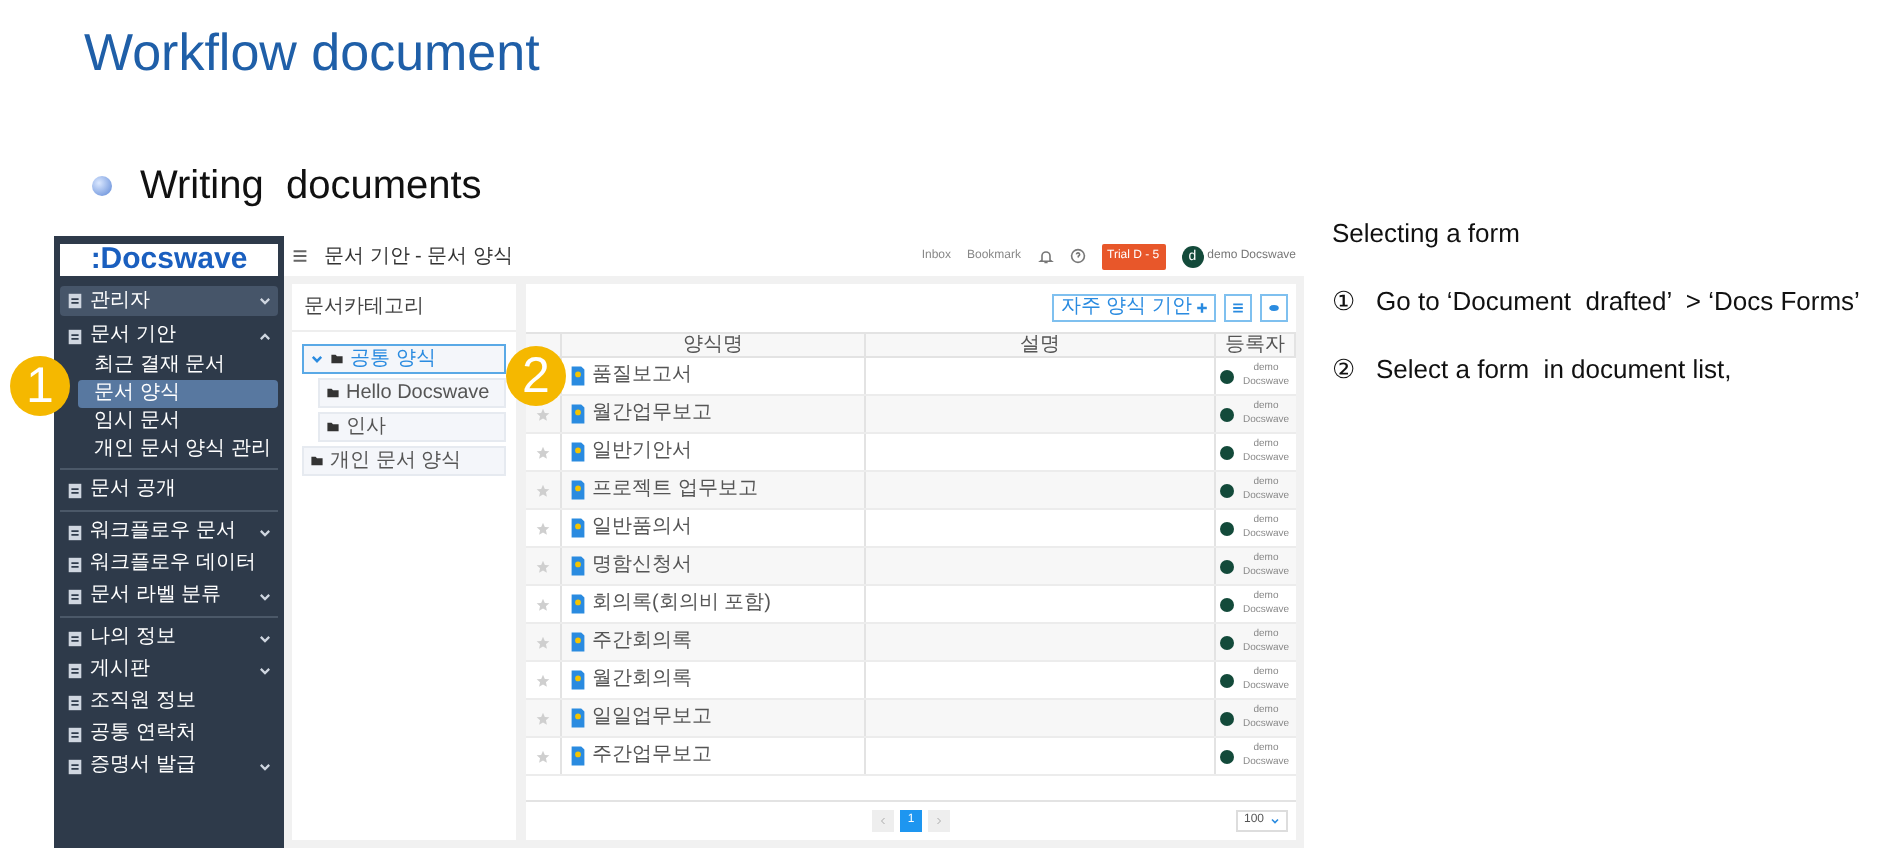 The image size is (1880, 862). What do you see at coordinates (652, 756) in the screenshot?
I see `form-name: 주간업무보고` at bounding box center [652, 756].